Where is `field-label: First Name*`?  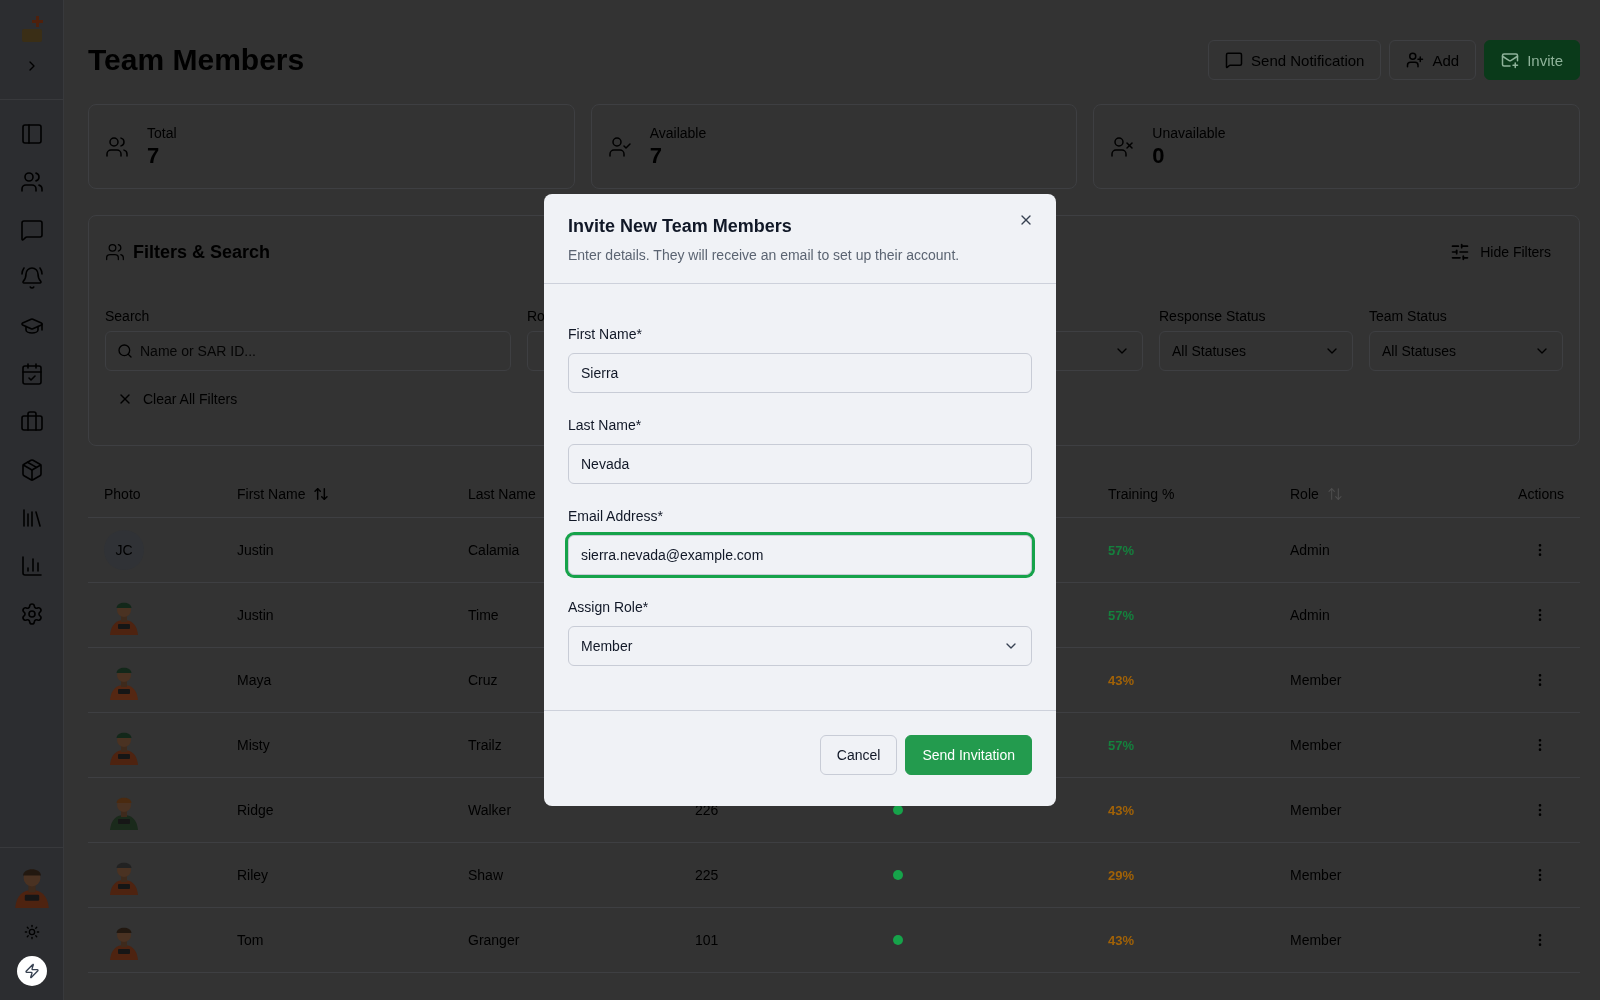 field-label: First Name* is located at coordinates (605, 334).